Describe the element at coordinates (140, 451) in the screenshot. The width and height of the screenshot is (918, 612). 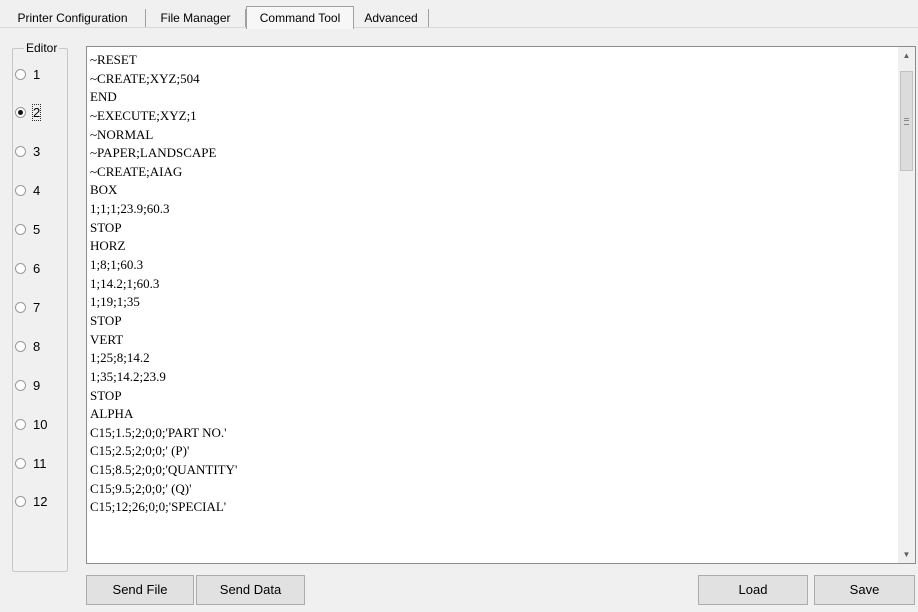
I see `code-line: C15;2.5;2;0;0;' (P)'` at that location.